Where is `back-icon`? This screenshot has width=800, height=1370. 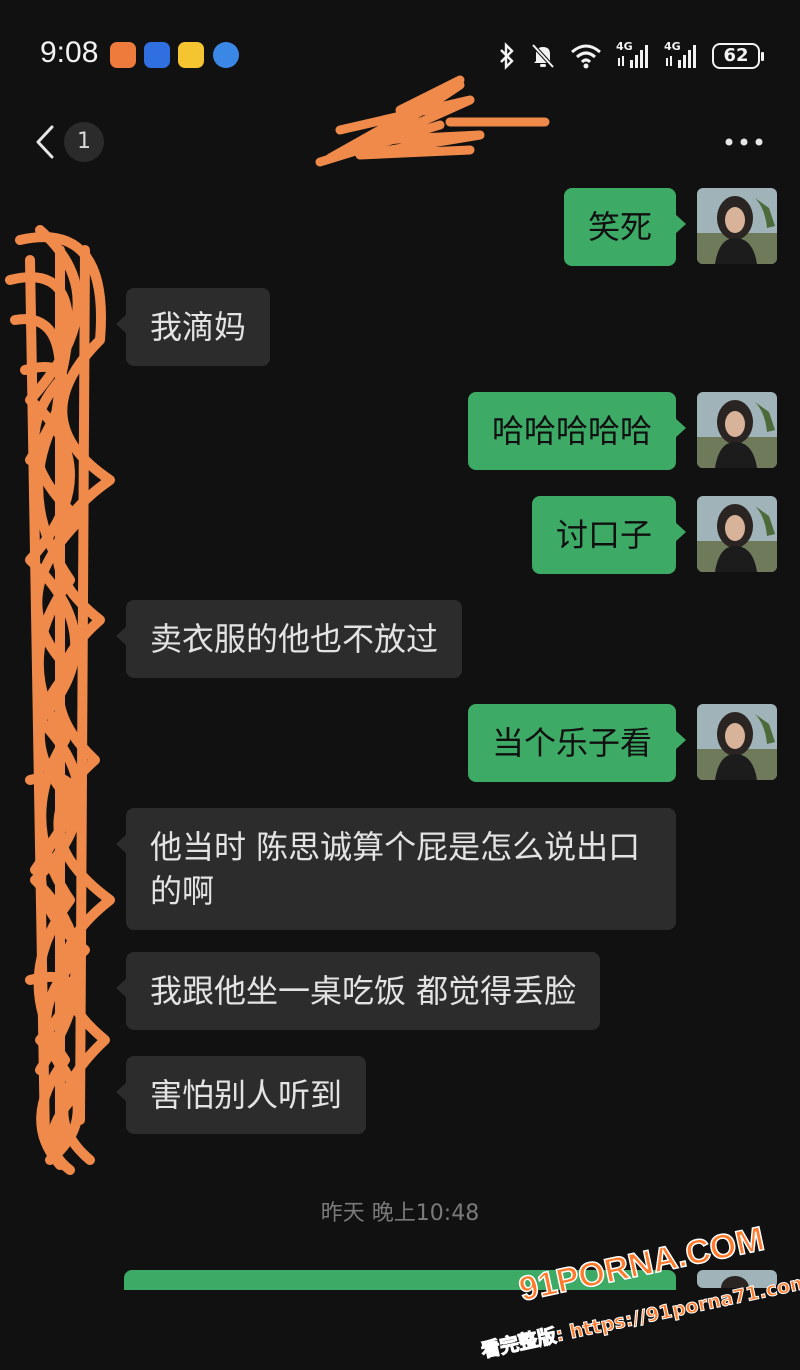
back-icon is located at coordinates (47, 142).